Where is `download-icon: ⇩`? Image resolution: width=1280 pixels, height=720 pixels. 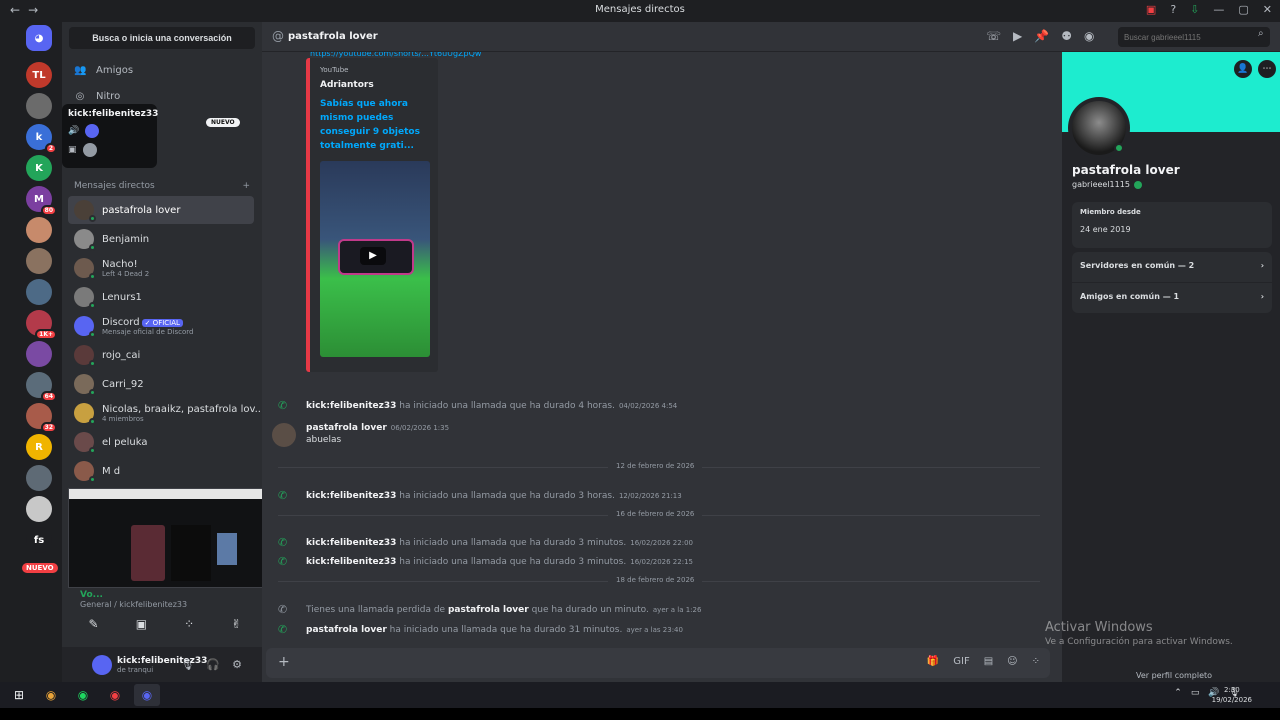
download-icon: ⇩ is located at coordinates (1194, 9).